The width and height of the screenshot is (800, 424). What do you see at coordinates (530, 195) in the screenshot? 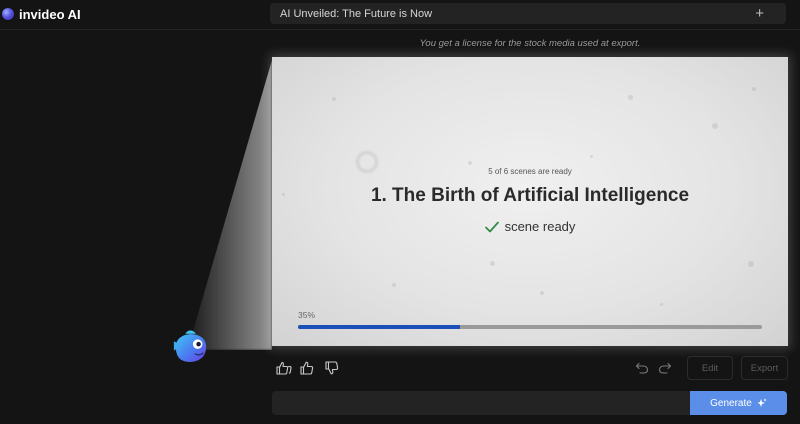
I see `scene-title: 1. The Birth of Artificial Intelligence` at bounding box center [530, 195].